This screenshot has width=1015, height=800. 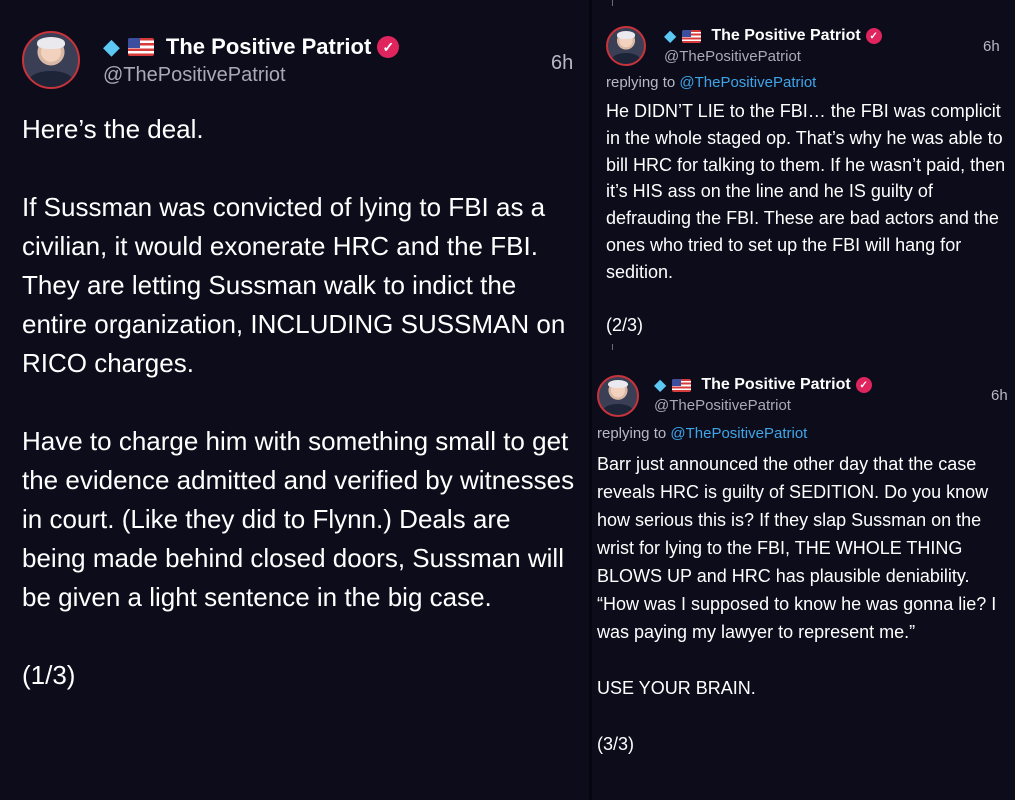 What do you see at coordinates (612, 3) in the screenshot?
I see `thread-line-top` at bounding box center [612, 3].